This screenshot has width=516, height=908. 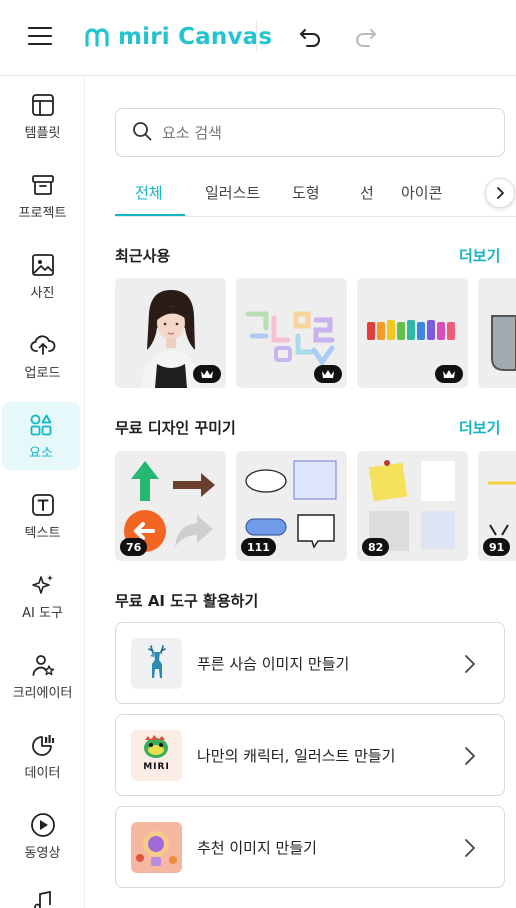 What do you see at coordinates (258, 547) in the screenshot?
I see `item-count-badge: 111` at bounding box center [258, 547].